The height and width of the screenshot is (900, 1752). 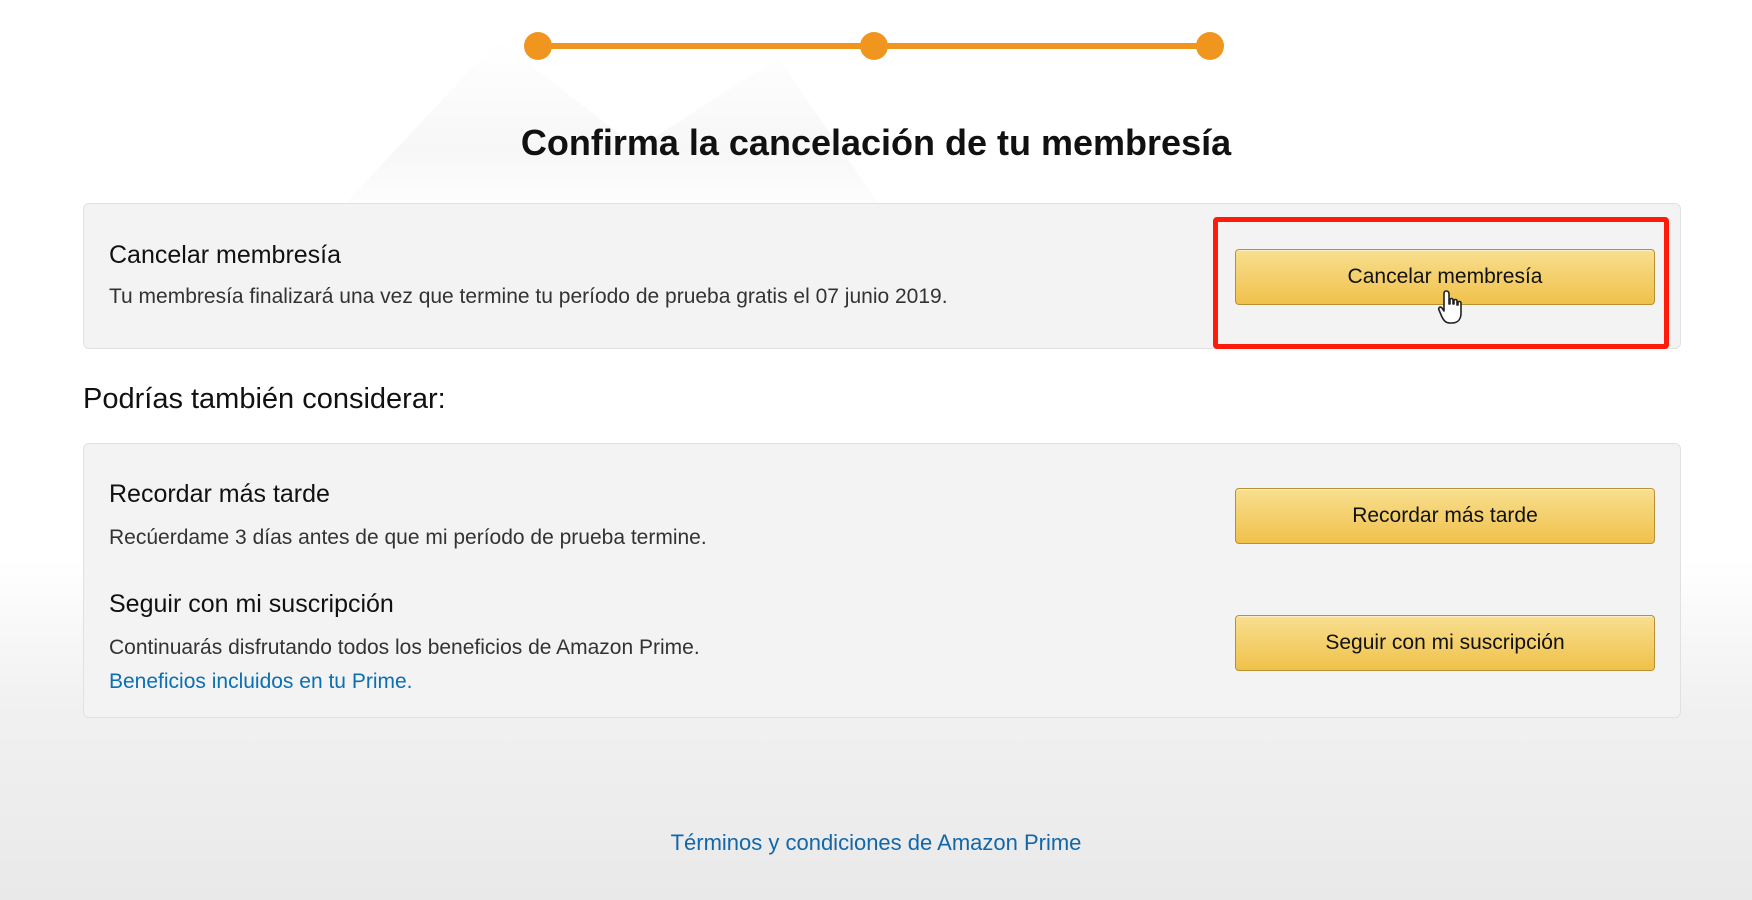 I want to click on continue-subscription-title: Seguir con mi suscripción, so click(x=251, y=604).